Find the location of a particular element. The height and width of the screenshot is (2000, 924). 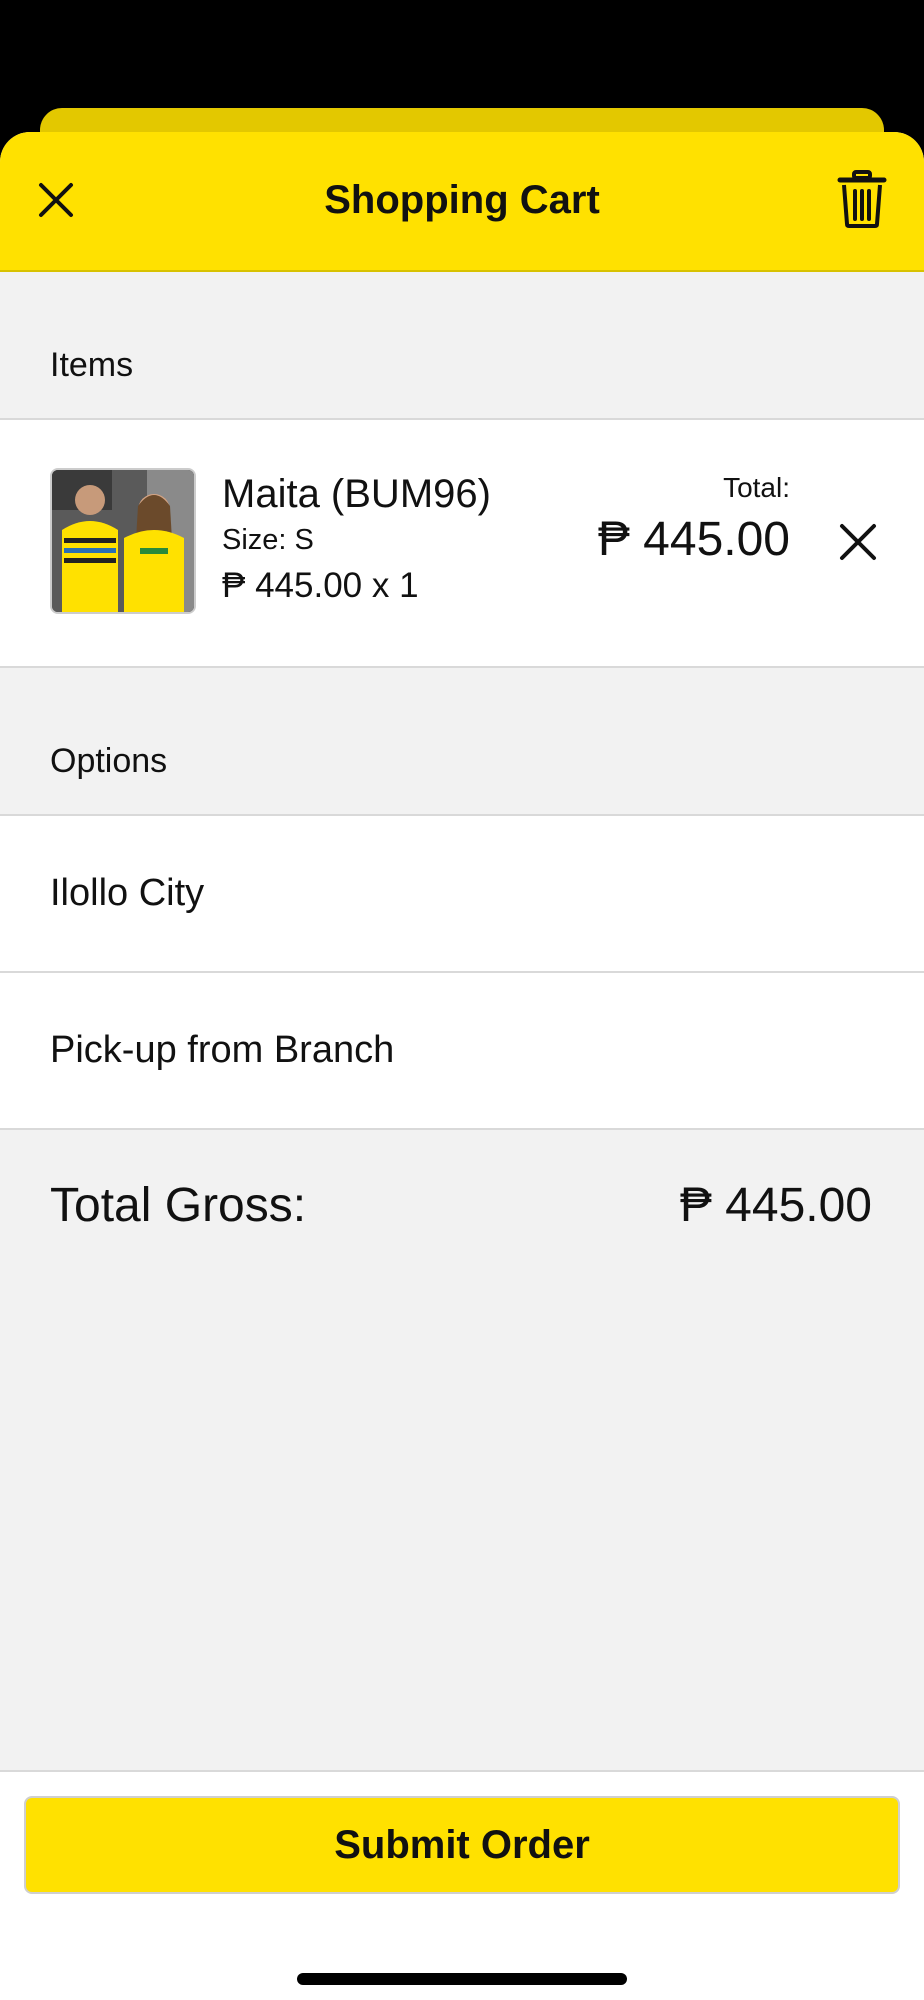

remove-item-button is located at coordinates (858, 542).